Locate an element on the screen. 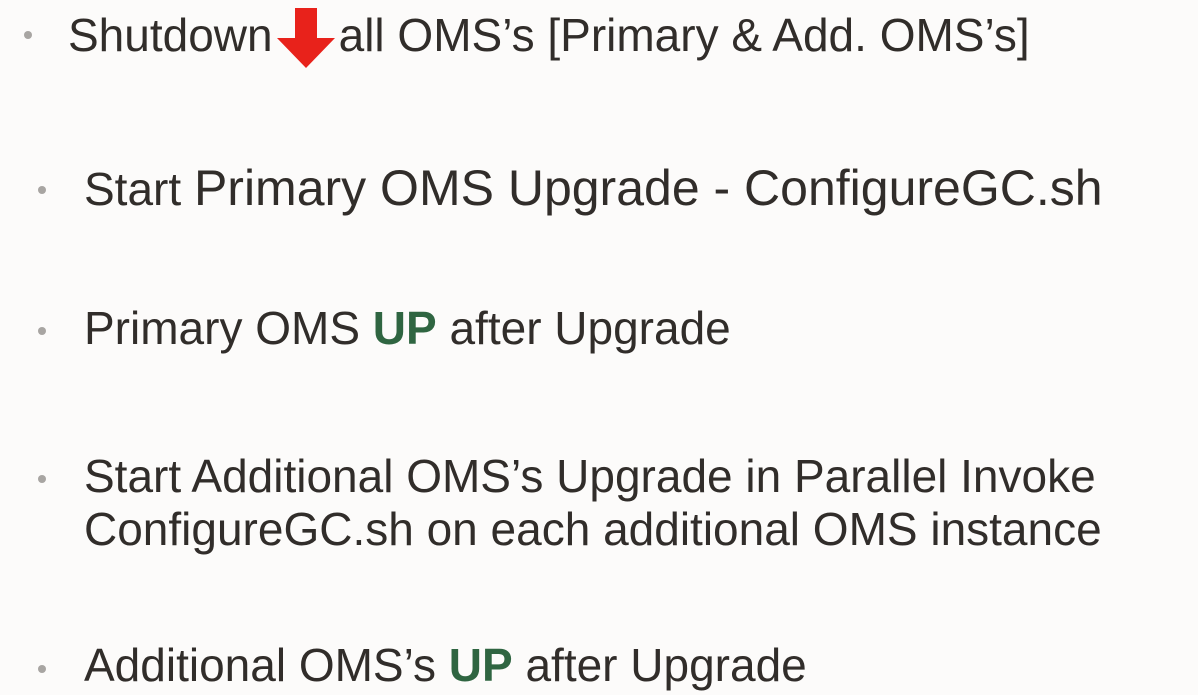 This screenshot has height=695, width=1198. shutdown-label: Shutdown is located at coordinates (170, 35).